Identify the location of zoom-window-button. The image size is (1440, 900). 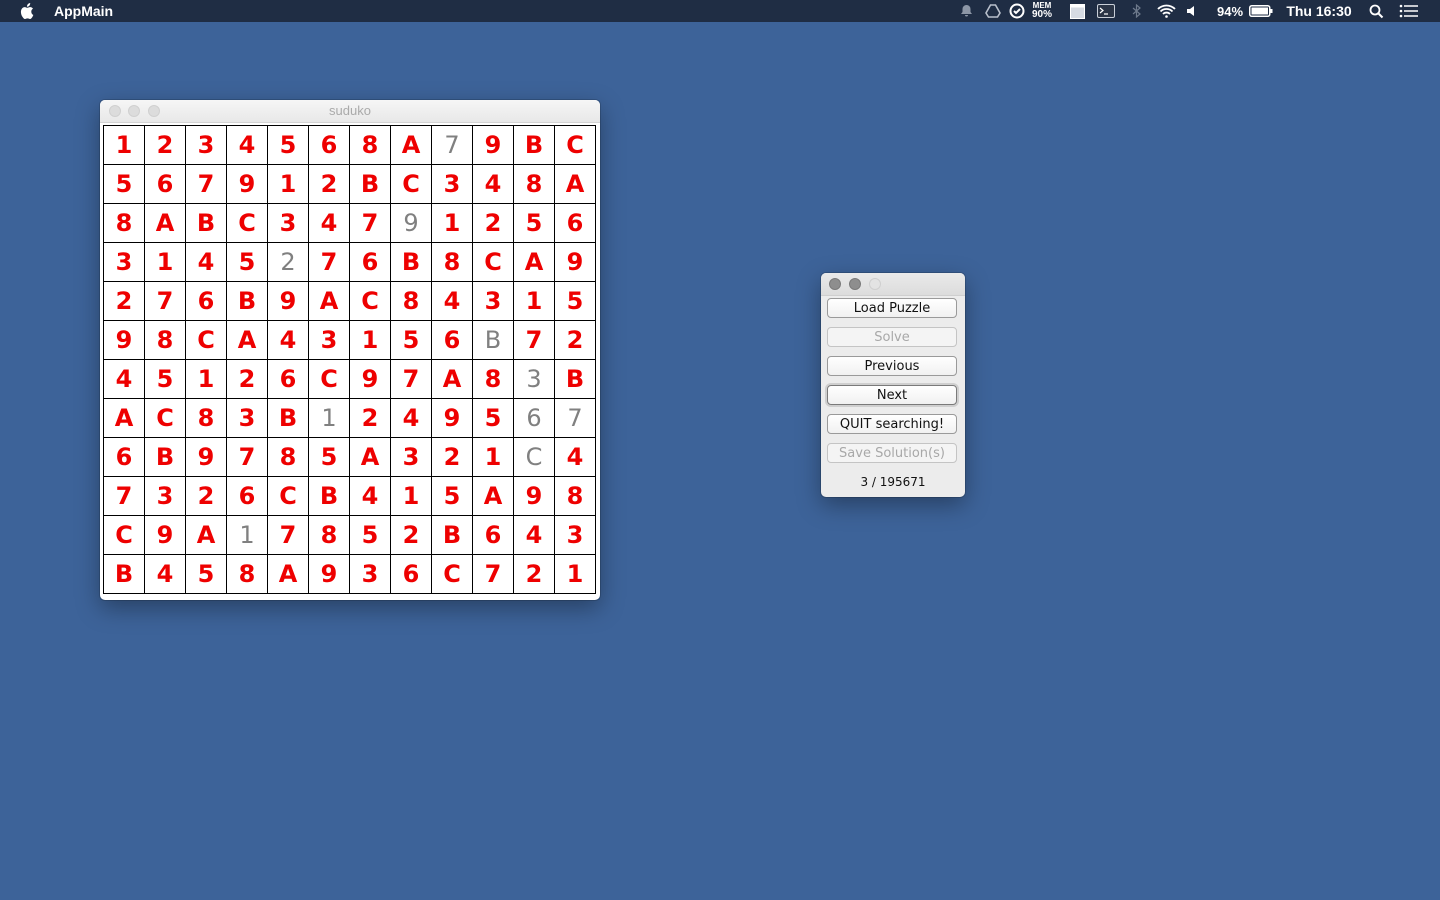
(875, 284).